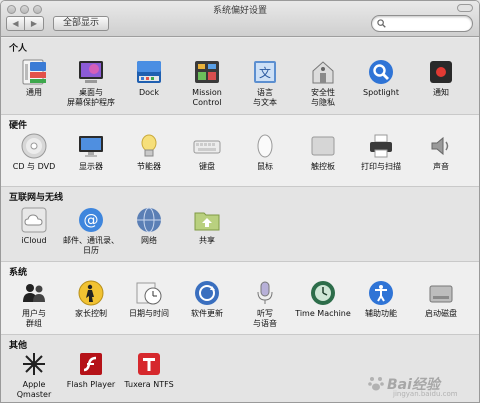  I want to click on pane-mail-contacts-calendars: @ 邮件、通讯录、 日历, so click(91, 231).